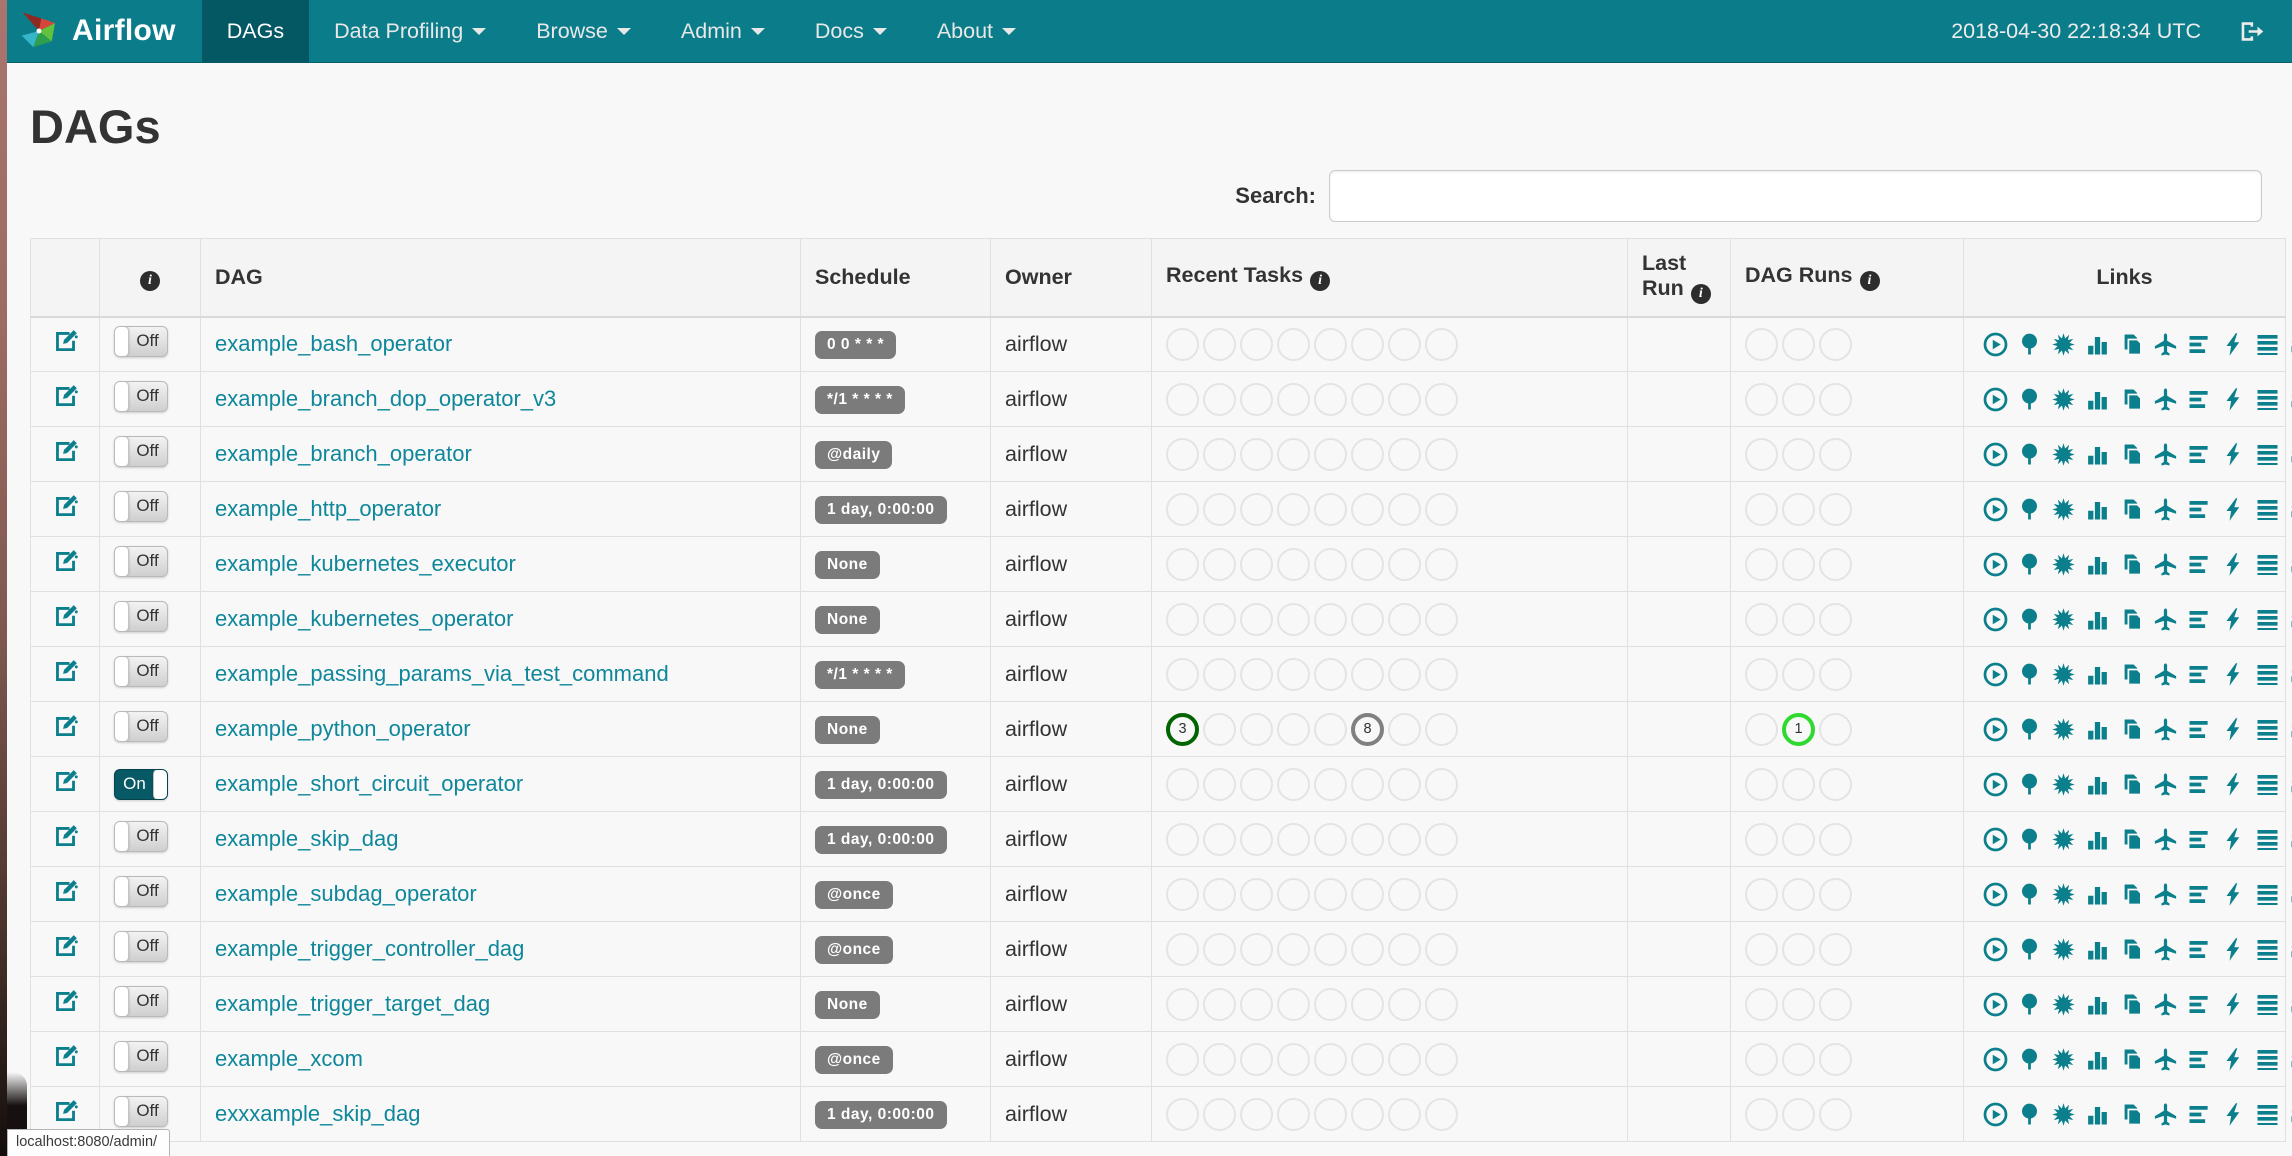 This screenshot has width=2292, height=1156. What do you see at coordinates (369, 948) in the screenshot?
I see `dag-name-link: example_trigger_controller_dag` at bounding box center [369, 948].